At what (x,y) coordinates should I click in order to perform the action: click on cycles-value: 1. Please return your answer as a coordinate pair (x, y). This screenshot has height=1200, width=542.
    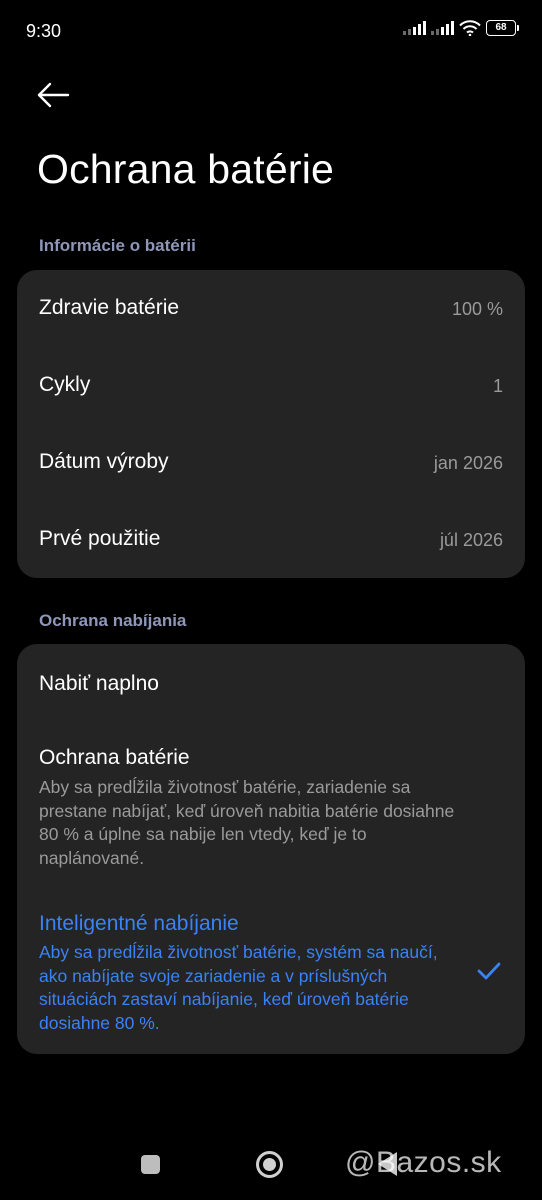
    Looking at the image, I should click on (497, 386).